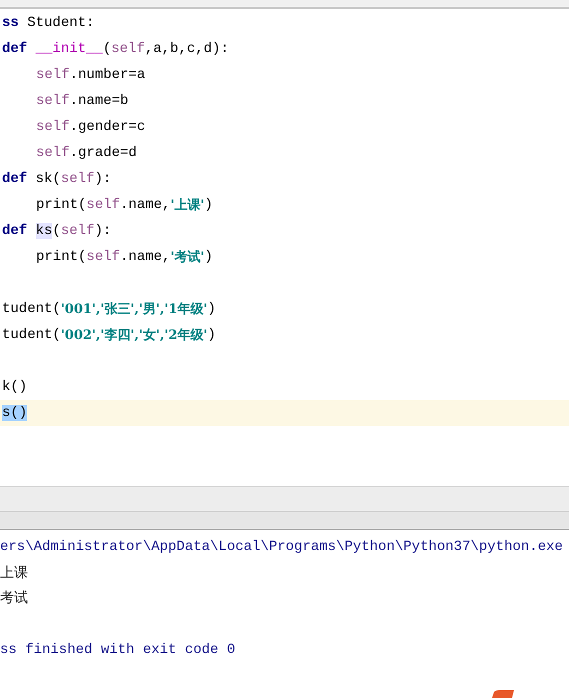  What do you see at coordinates (186, 49) in the screenshot?
I see `code-token: ,a,b,c,d):` at bounding box center [186, 49].